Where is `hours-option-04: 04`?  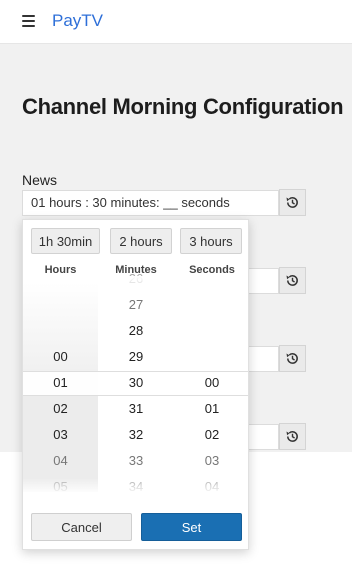 hours-option-04: 04 is located at coordinates (60, 460).